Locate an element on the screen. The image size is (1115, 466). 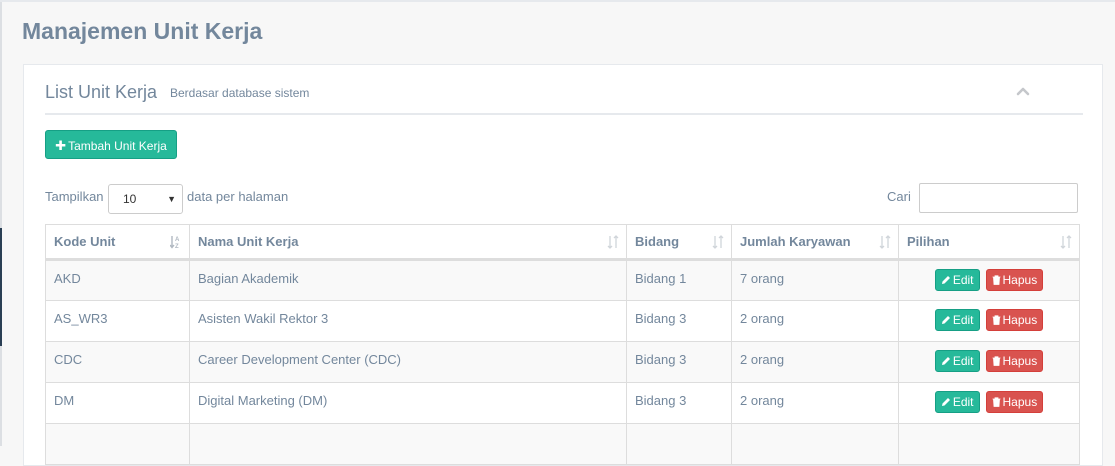
search-input is located at coordinates (998, 198).